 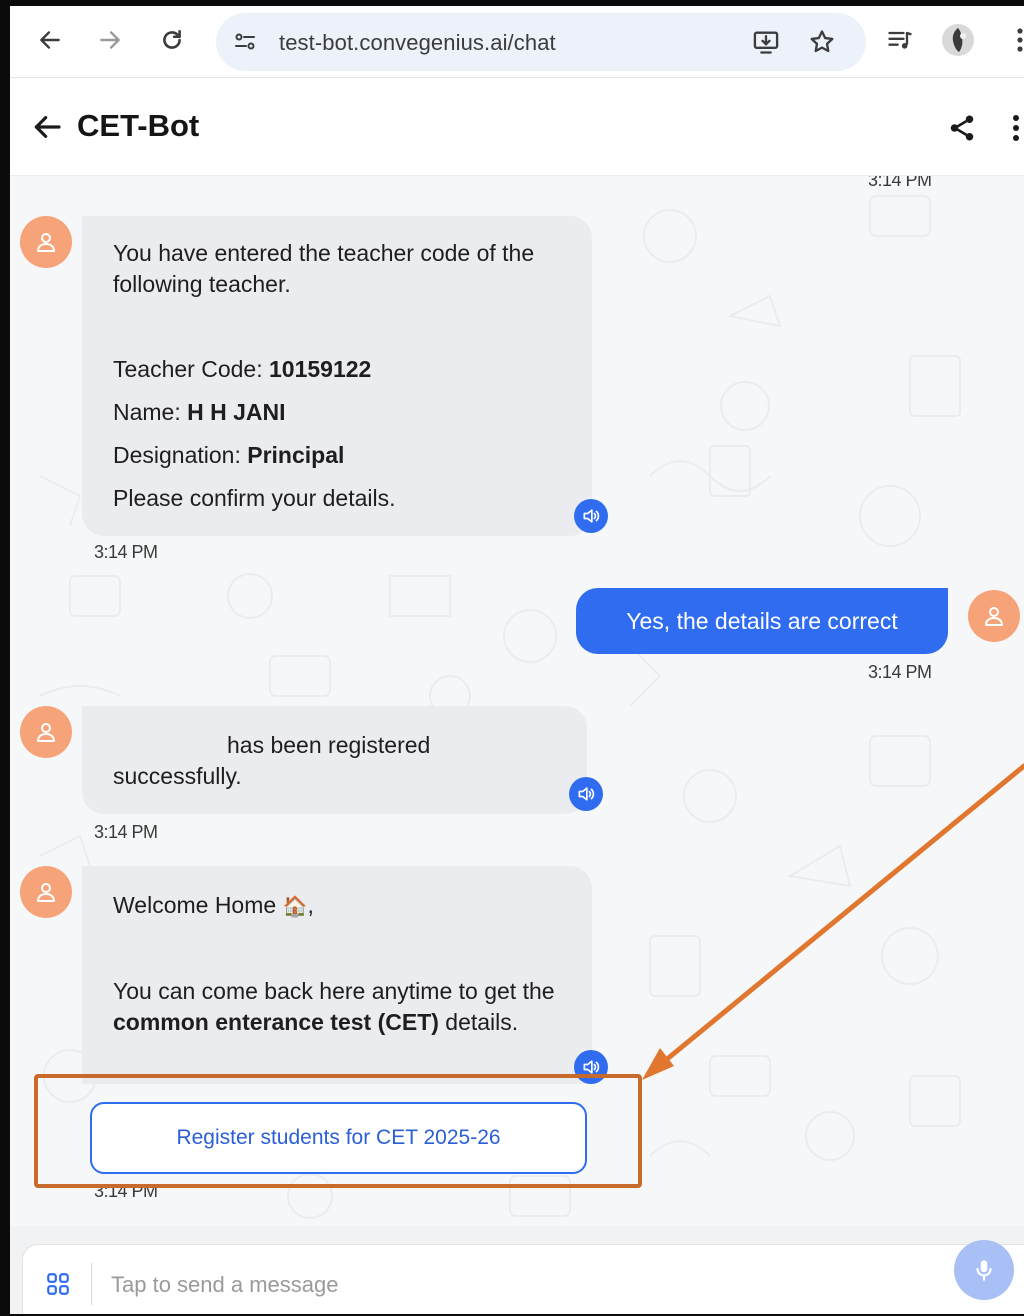 What do you see at coordinates (172, 40) in the screenshot?
I see `reload-icon` at bounding box center [172, 40].